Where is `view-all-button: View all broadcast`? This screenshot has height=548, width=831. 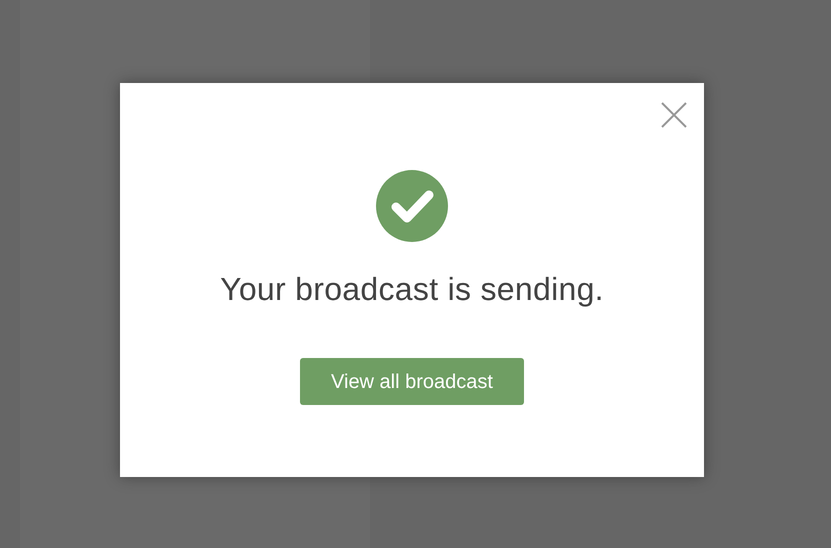 view-all-button: View all broadcast is located at coordinates (412, 382).